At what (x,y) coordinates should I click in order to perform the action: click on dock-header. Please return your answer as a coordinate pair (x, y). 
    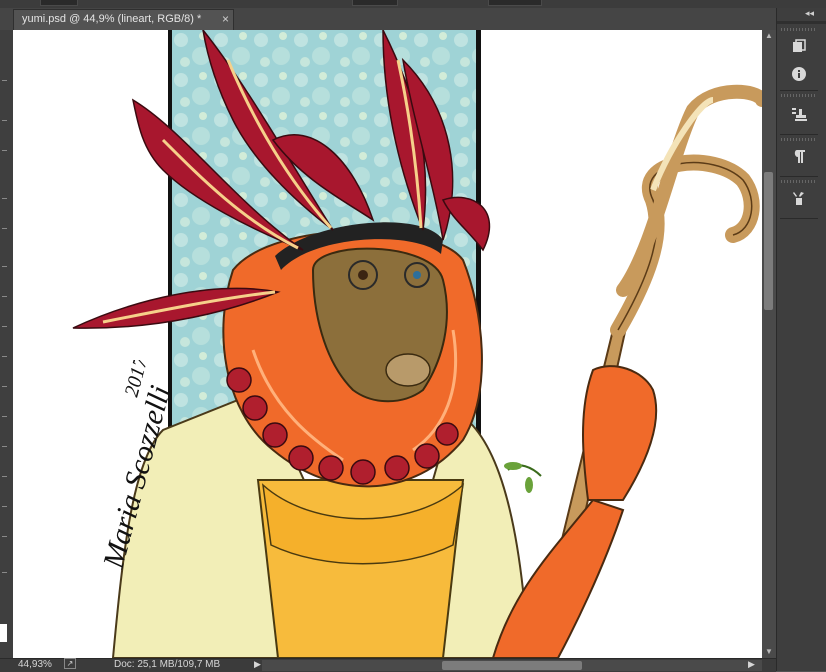
    Looking at the image, I should click on (801, 22).